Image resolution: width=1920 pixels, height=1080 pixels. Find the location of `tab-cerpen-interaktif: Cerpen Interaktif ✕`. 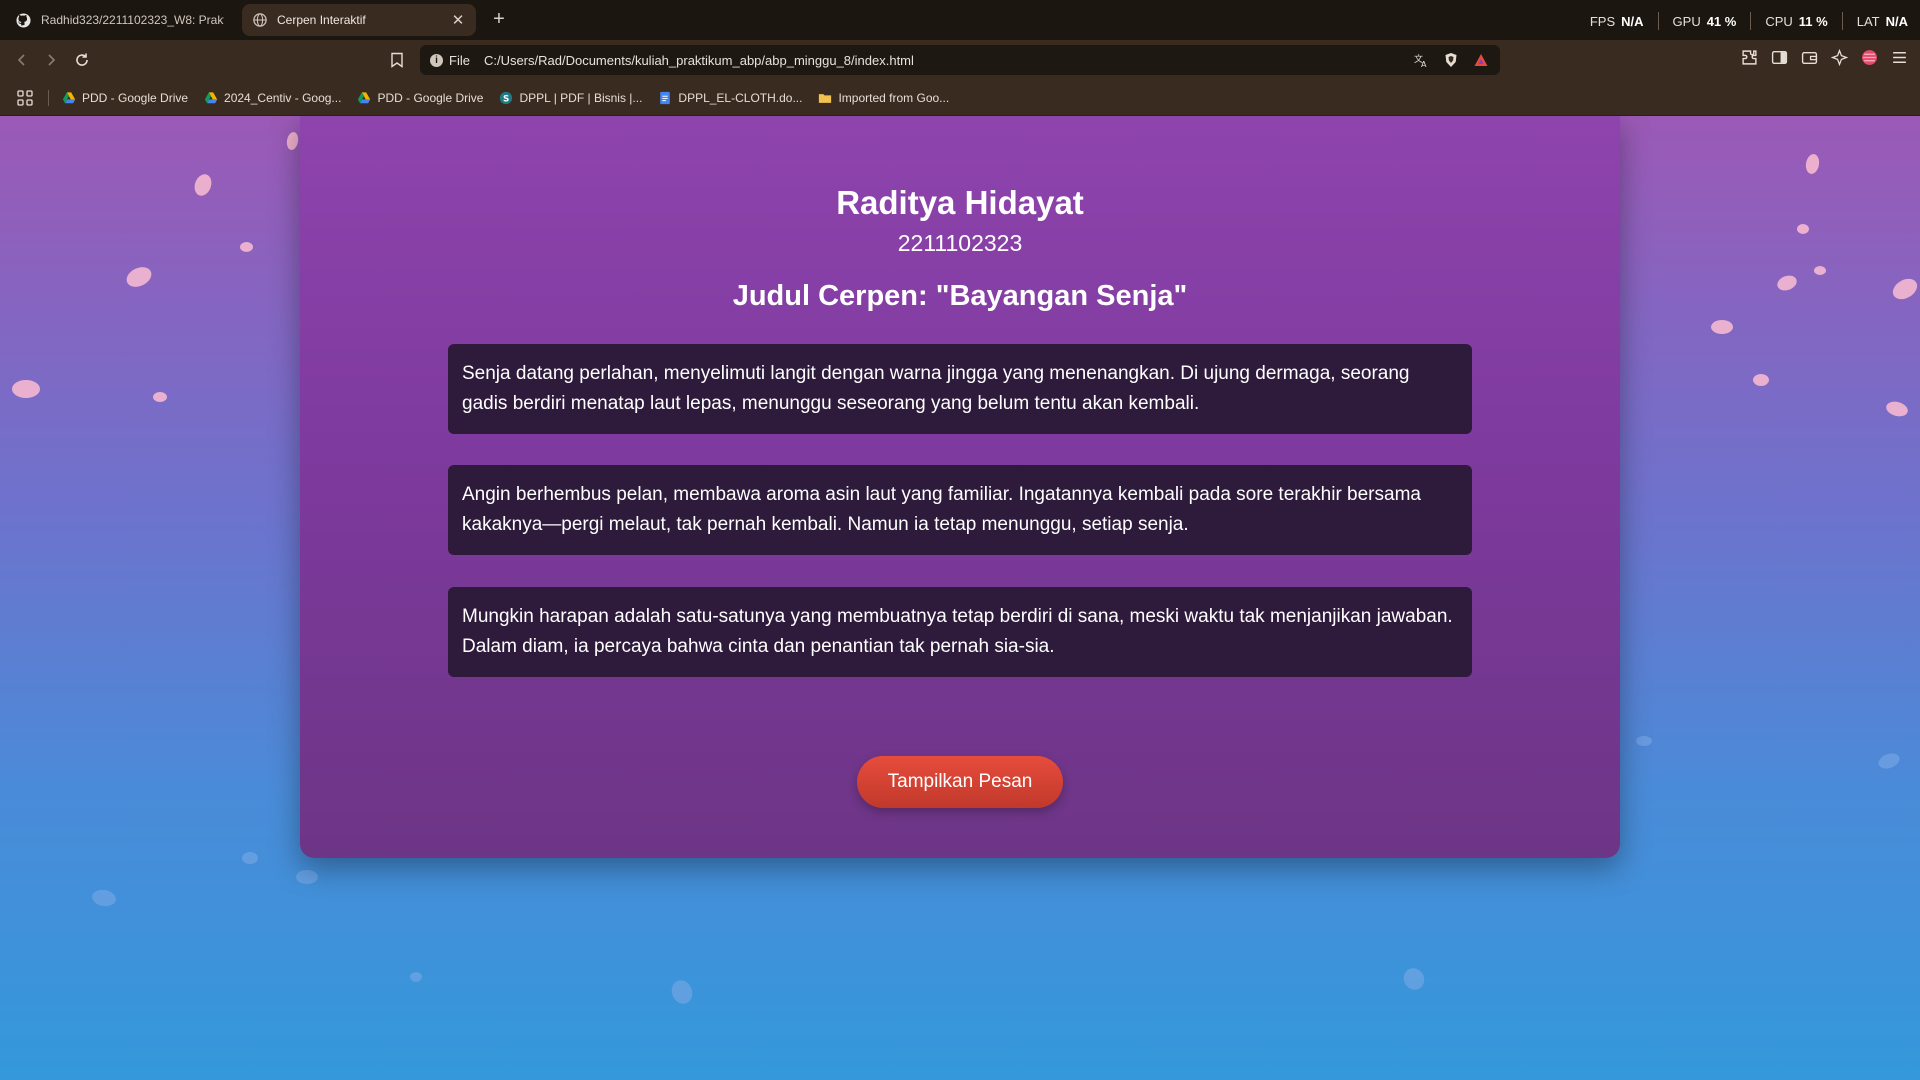

tab-cerpen-interaktif: Cerpen Interaktif ✕ is located at coordinates (359, 20).